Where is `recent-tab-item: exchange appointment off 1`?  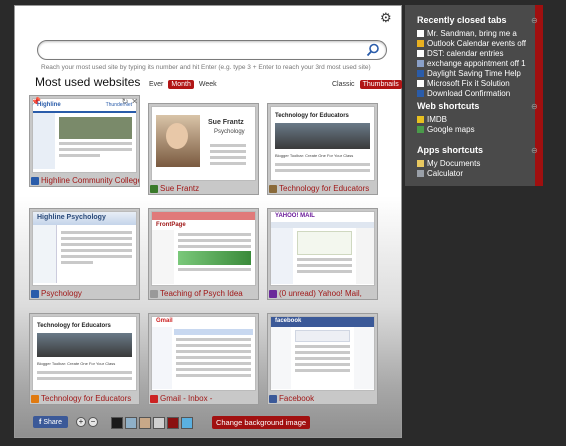 recent-tab-item: exchange appointment off 1 is located at coordinates (471, 63).